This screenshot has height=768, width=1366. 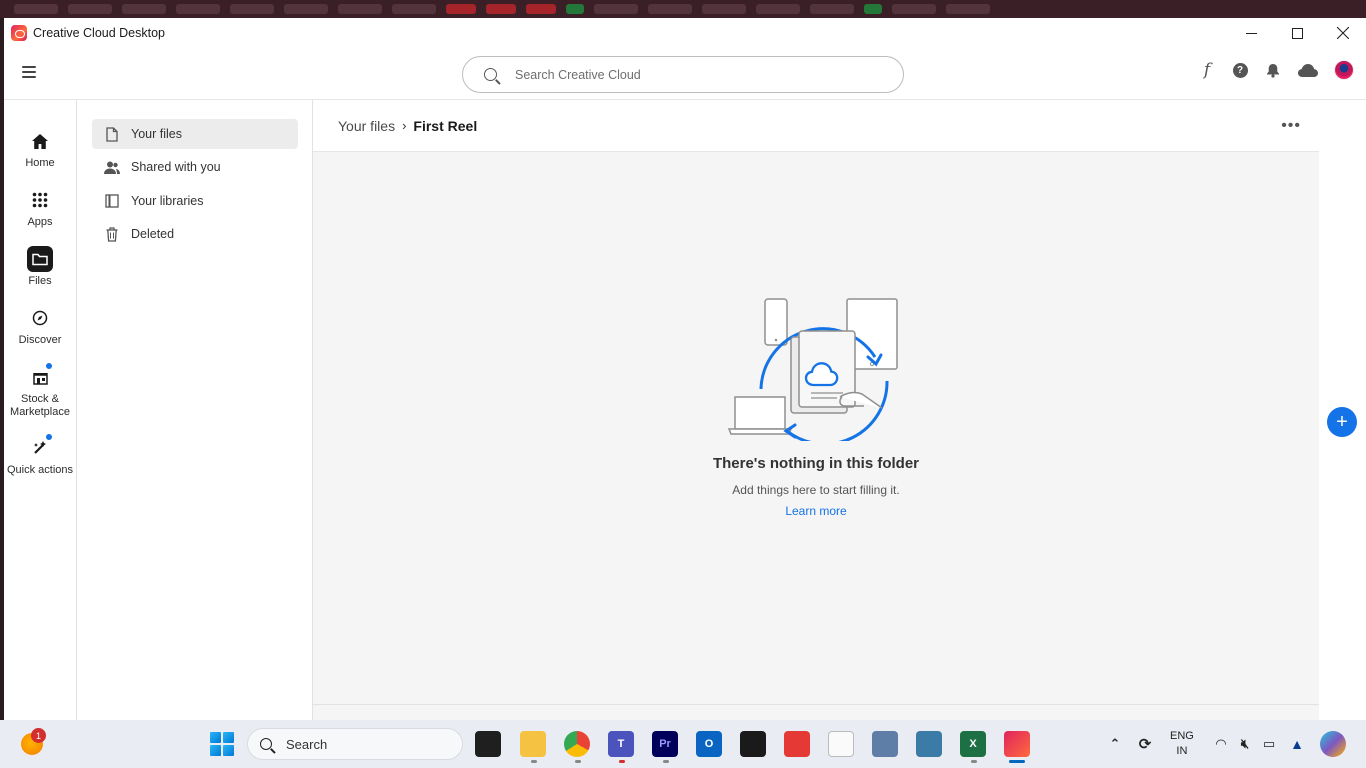 What do you see at coordinates (1017, 744) in the screenshot?
I see `creative-cloud-taskbar-icon` at bounding box center [1017, 744].